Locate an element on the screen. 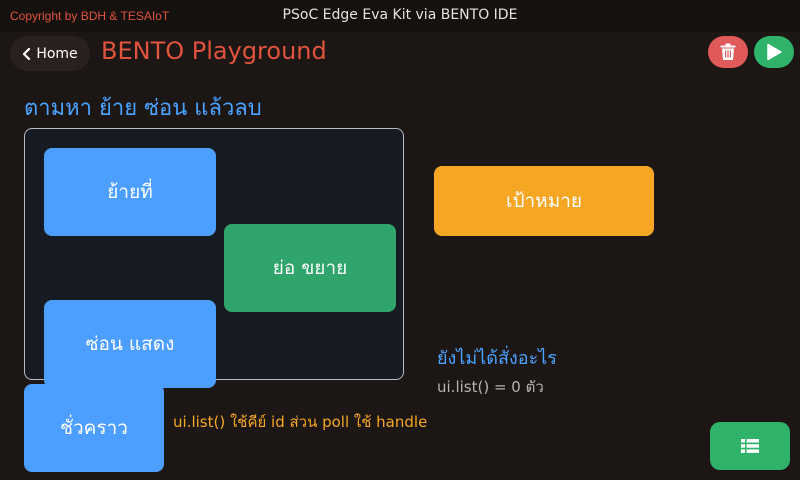 This screenshot has width=800, height=480. list-icon is located at coordinates (750, 446).